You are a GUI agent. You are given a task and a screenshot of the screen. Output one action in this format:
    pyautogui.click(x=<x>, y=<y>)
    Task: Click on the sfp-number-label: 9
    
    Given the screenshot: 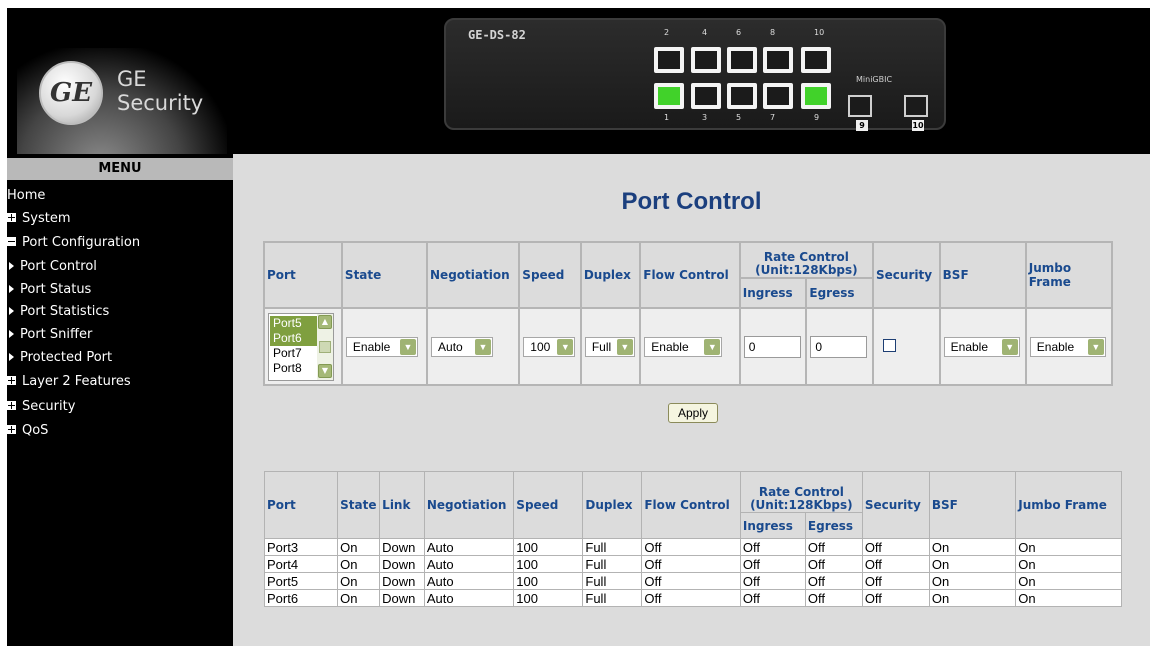 What is the action you would take?
    pyautogui.click(x=862, y=125)
    